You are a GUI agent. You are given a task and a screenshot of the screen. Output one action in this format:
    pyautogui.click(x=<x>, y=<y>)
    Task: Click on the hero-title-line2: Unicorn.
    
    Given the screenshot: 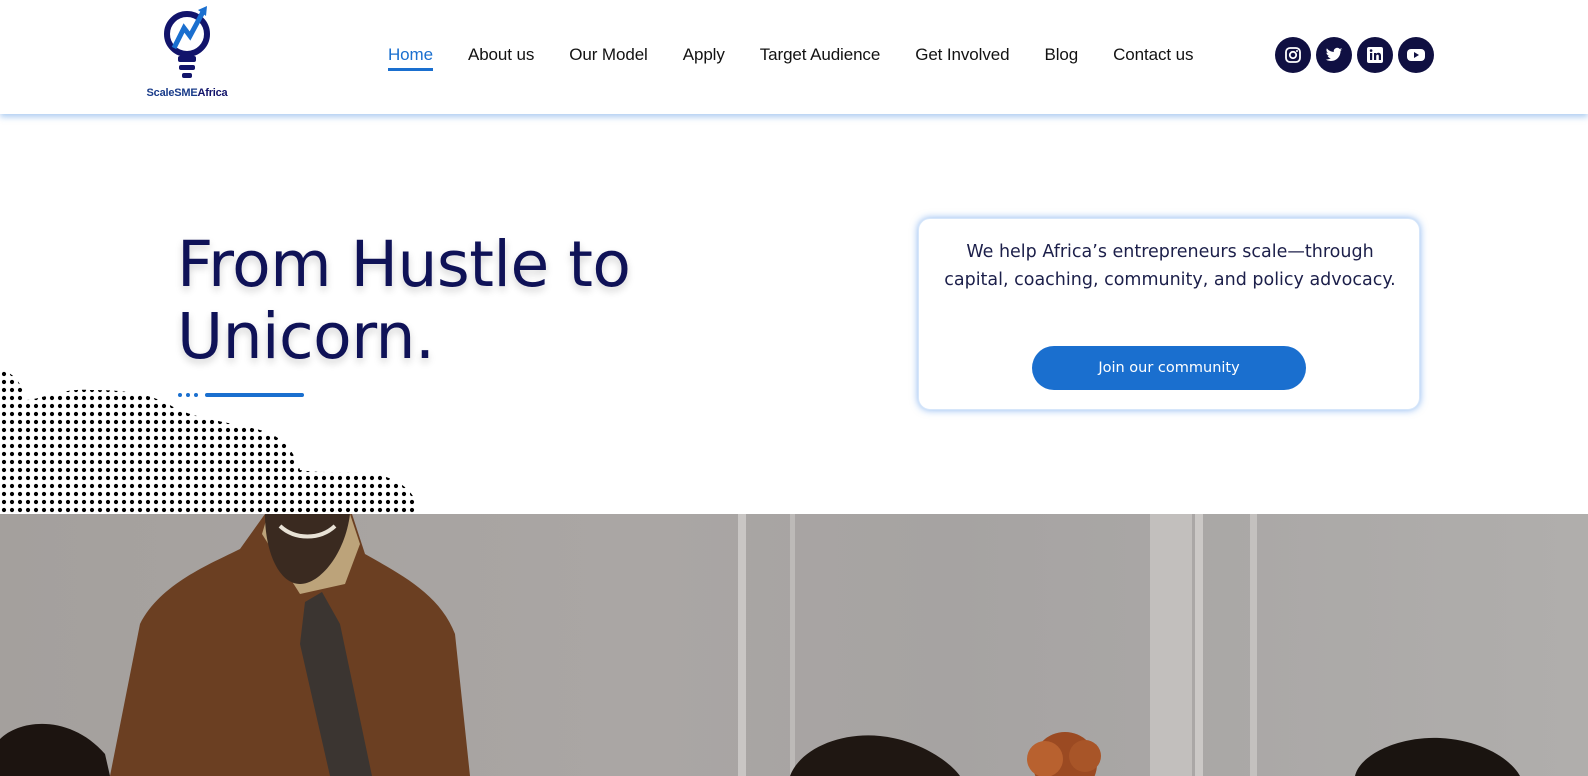 What is the action you would take?
    pyautogui.click(x=306, y=336)
    